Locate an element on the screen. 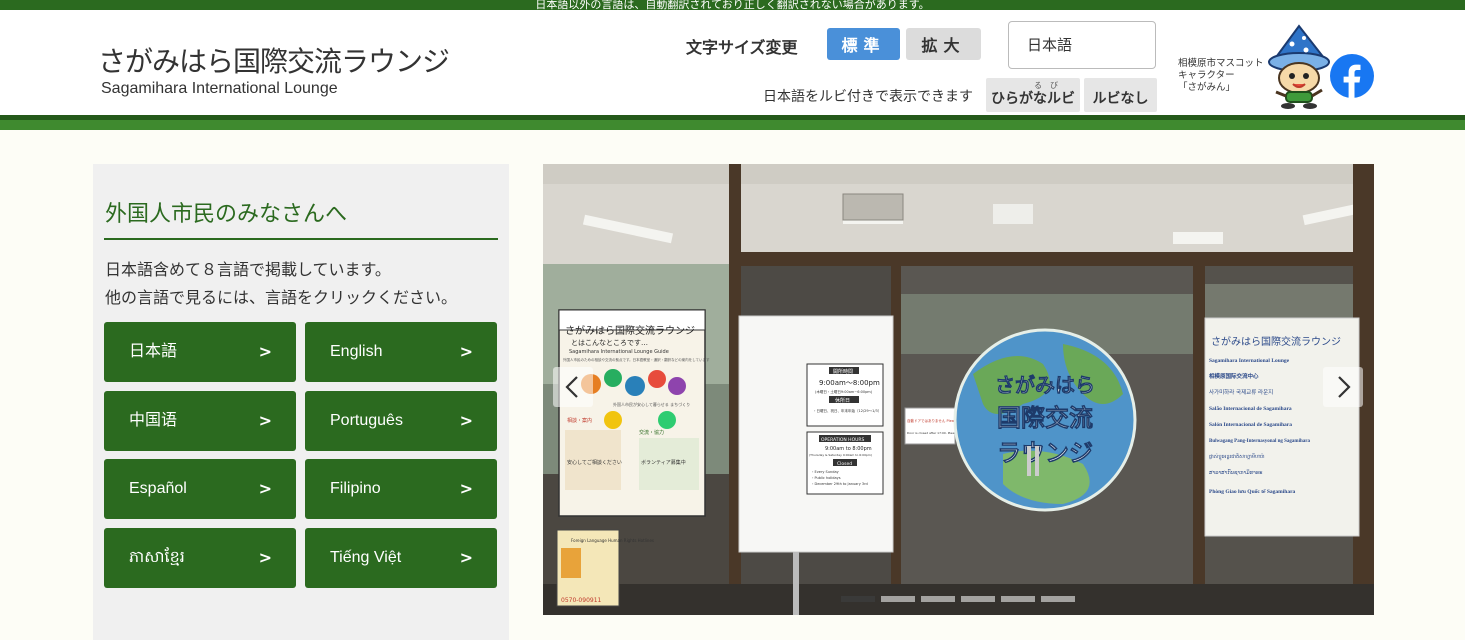 The image size is (1465, 640). poster-bottom-left: 安心してご相談ください is located at coordinates (594, 462).